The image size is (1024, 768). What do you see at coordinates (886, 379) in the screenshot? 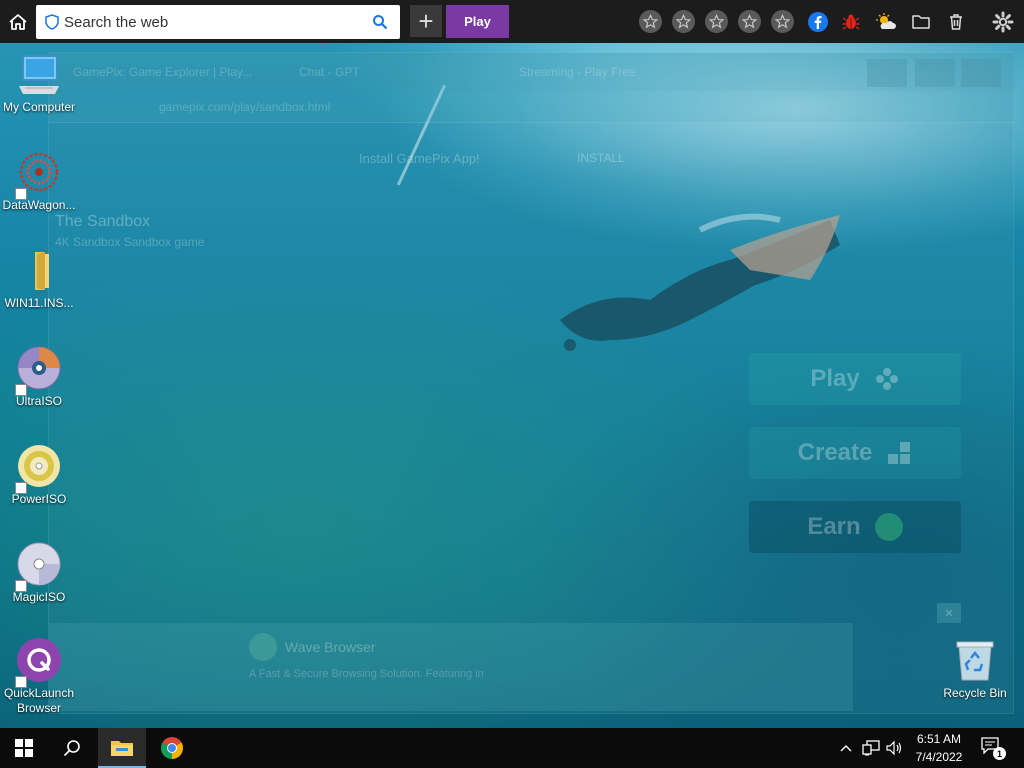
I see `gamepad-icon` at bounding box center [886, 379].